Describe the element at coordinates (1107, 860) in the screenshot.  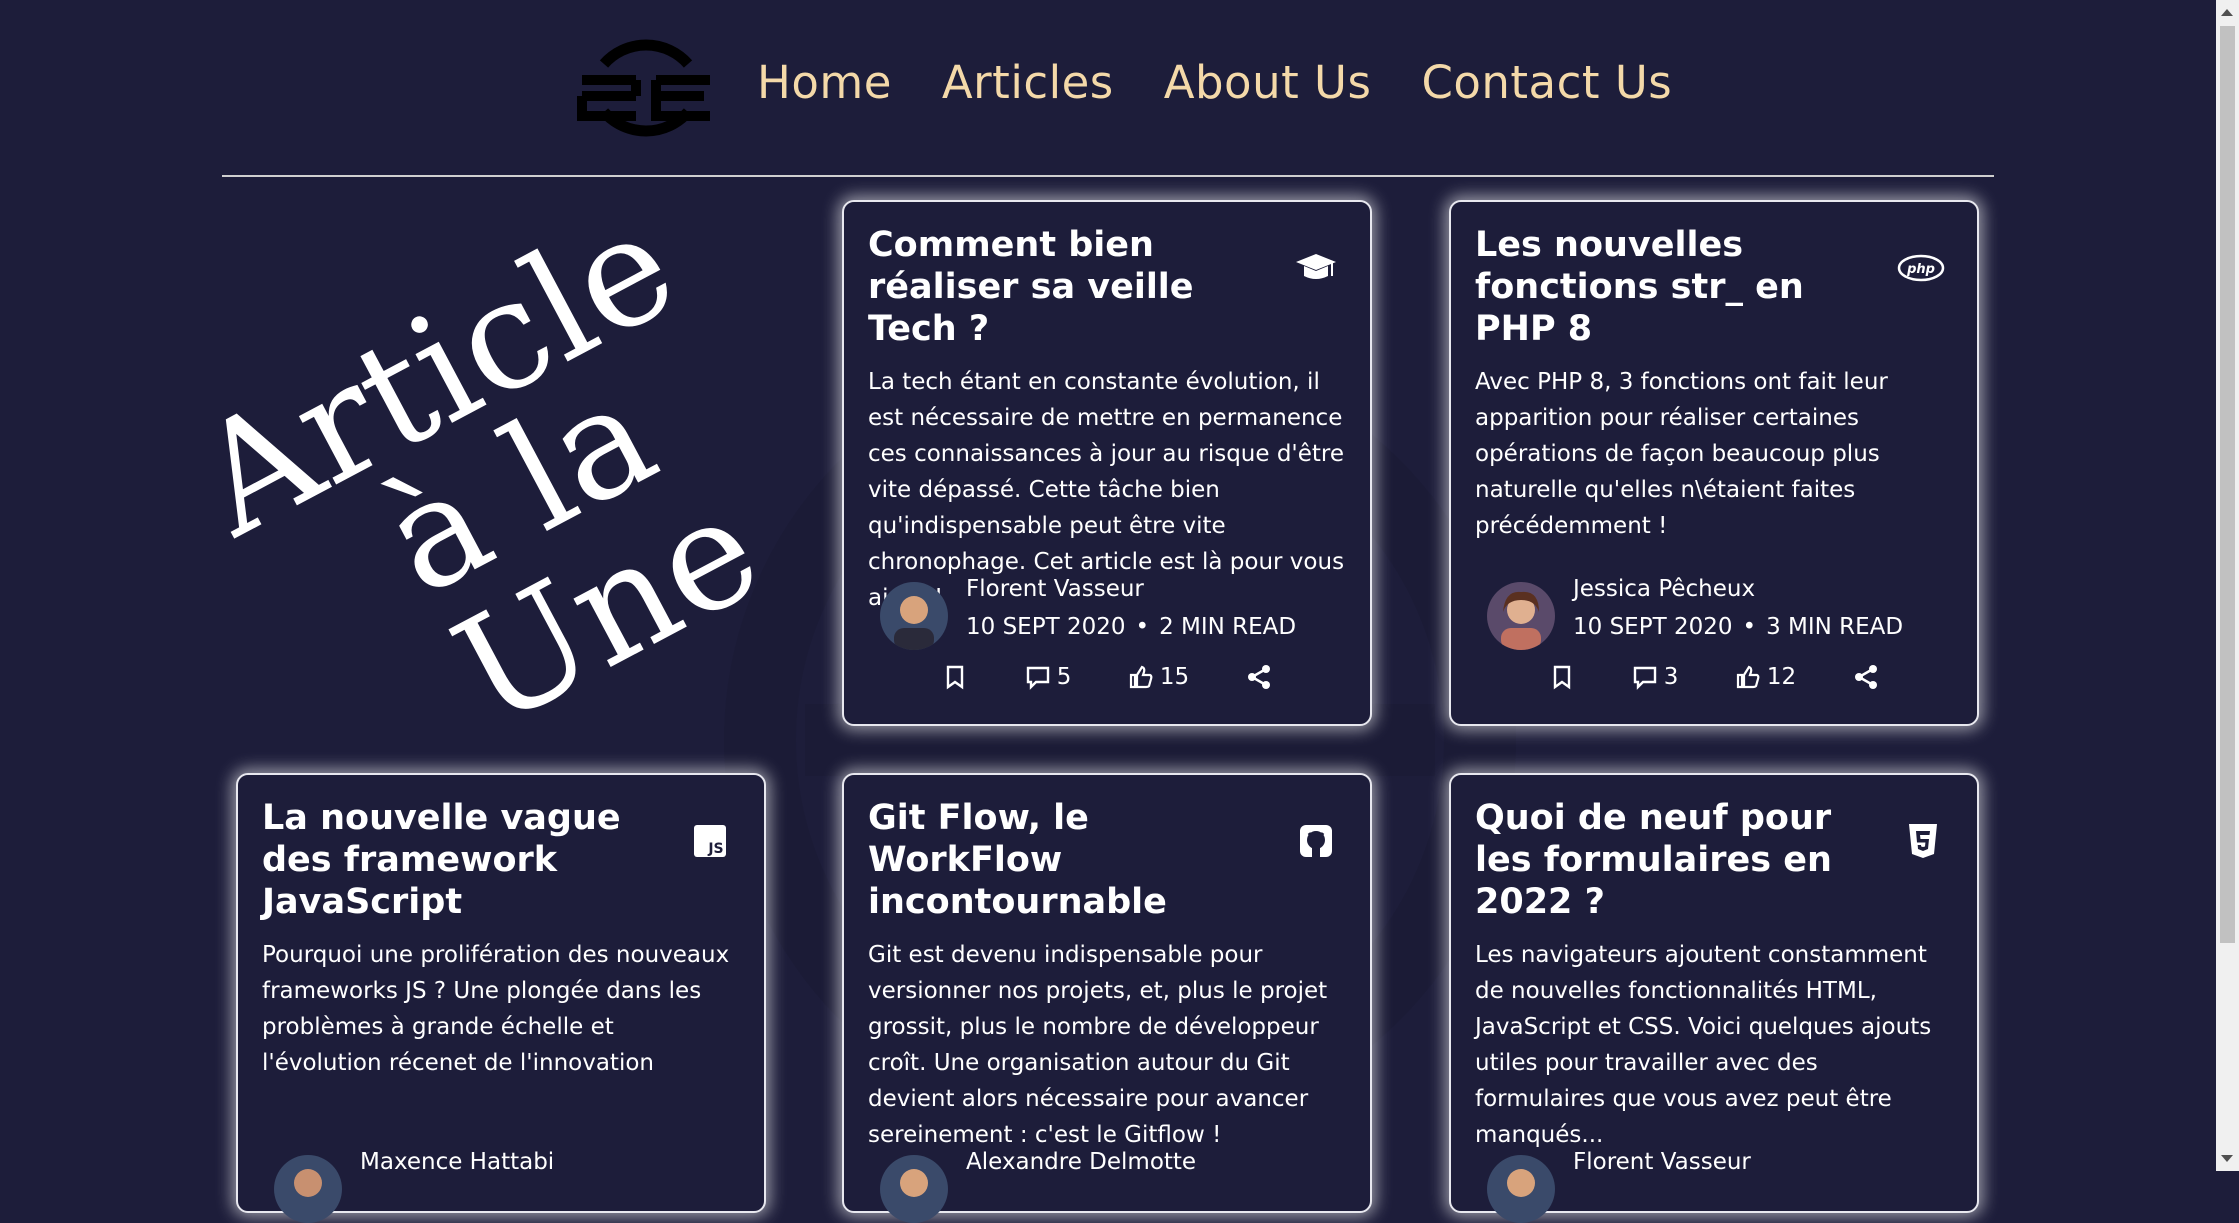
I see `article-title: Git Flow, le WorkFlow incontournable` at that location.